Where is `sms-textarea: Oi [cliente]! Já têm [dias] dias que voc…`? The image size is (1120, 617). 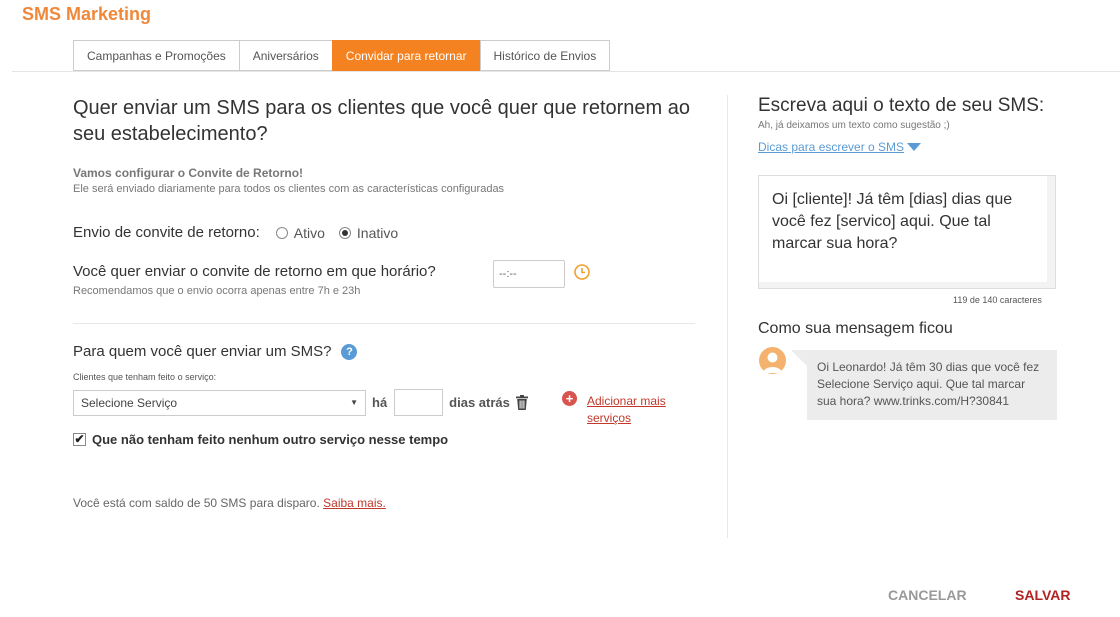 sms-textarea: Oi [cliente]! Já têm [dias] dias que voc… is located at coordinates (907, 232).